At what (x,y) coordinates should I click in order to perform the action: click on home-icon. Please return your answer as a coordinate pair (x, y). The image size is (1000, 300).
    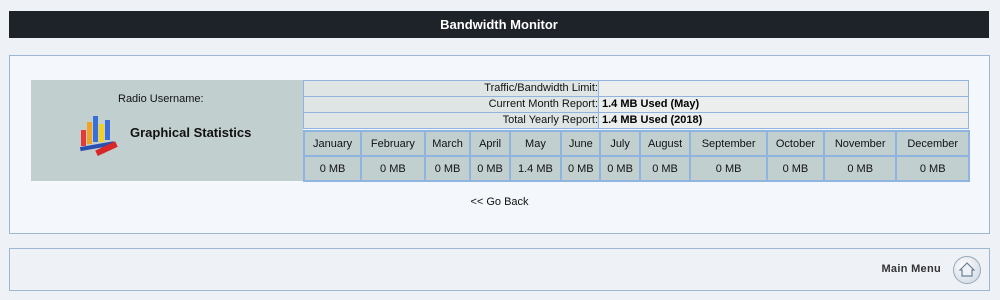
    Looking at the image, I should click on (967, 270).